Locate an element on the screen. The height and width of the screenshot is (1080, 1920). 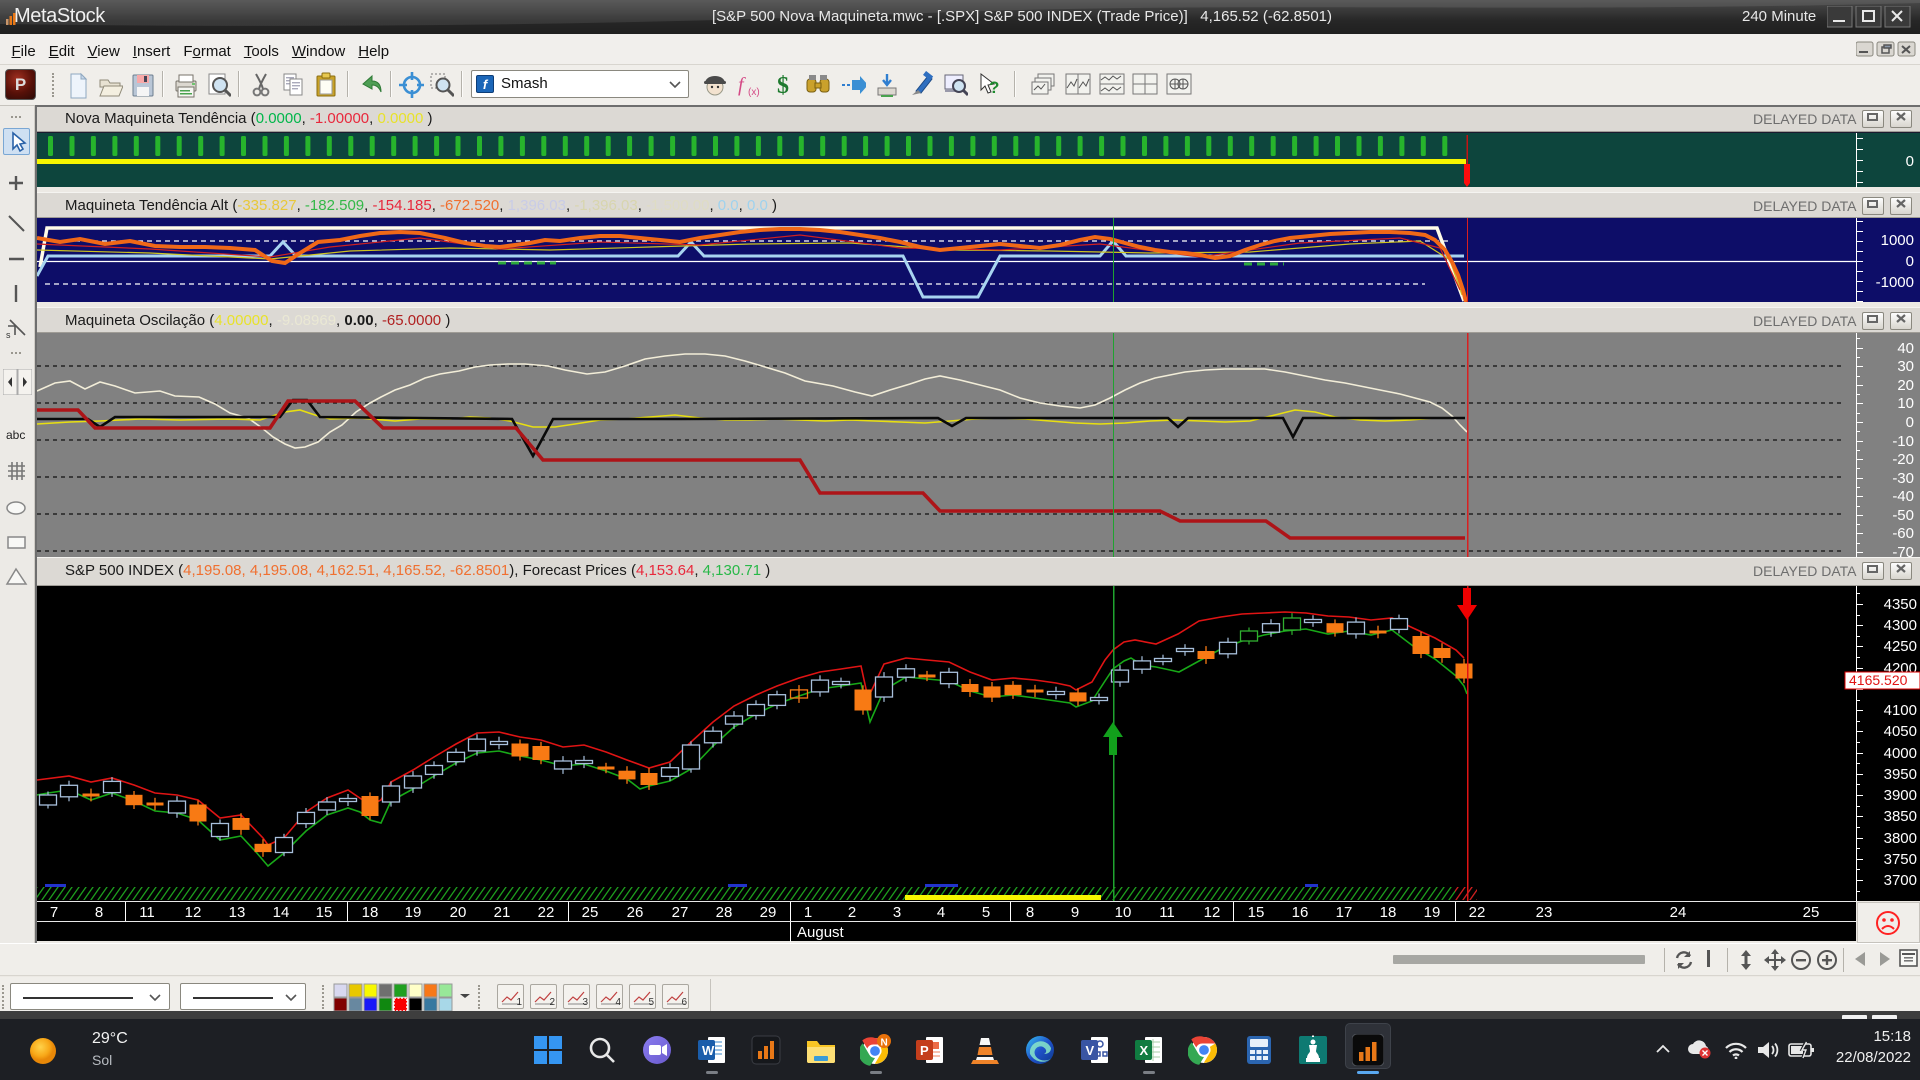
svg-text: W is located at coordinates (708, 1050).